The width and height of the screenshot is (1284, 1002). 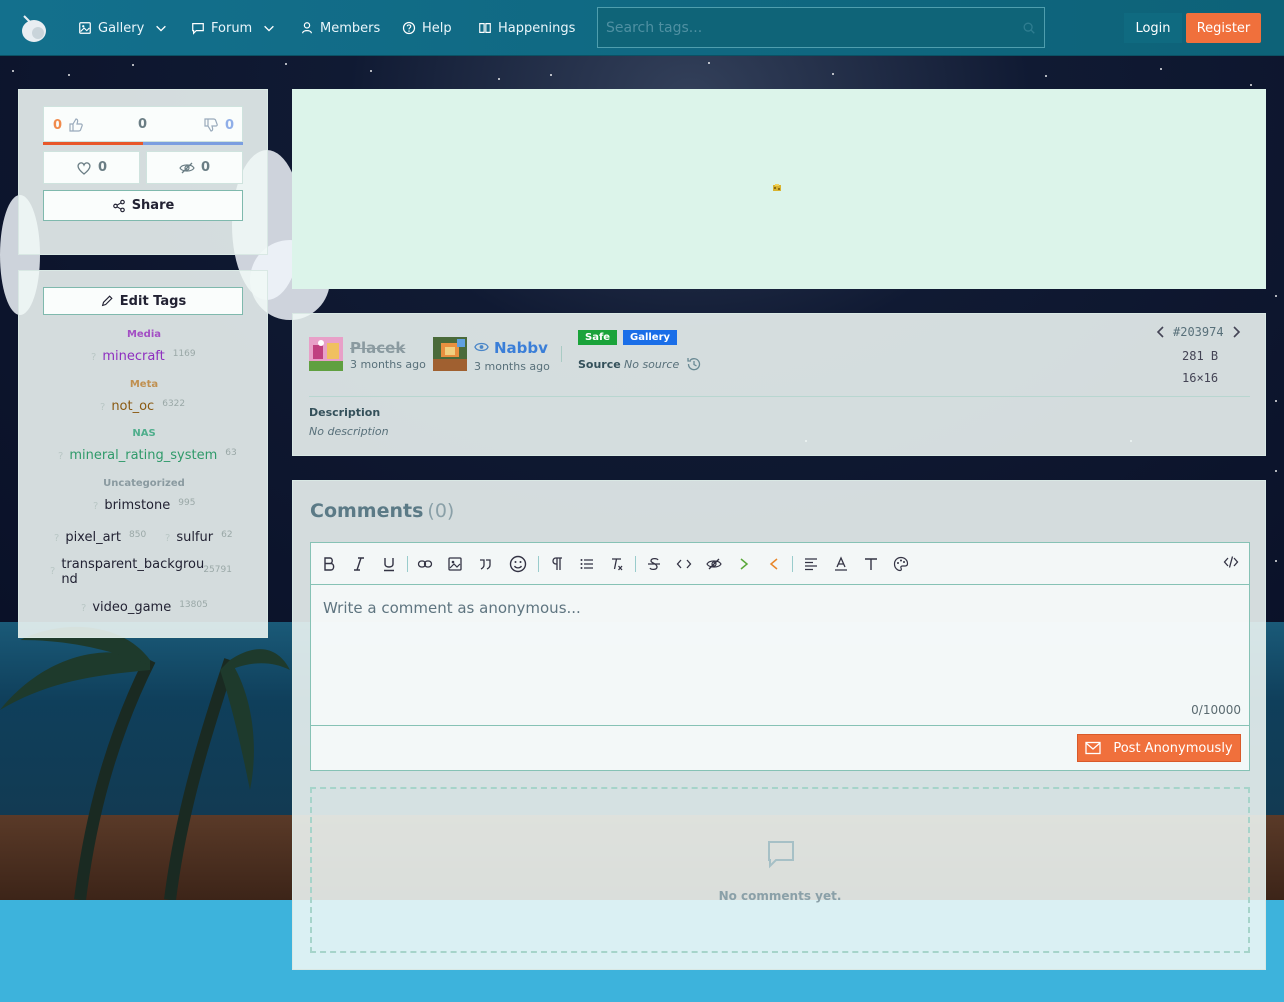 What do you see at coordinates (714, 564) in the screenshot?
I see `spoiler-icon` at bounding box center [714, 564].